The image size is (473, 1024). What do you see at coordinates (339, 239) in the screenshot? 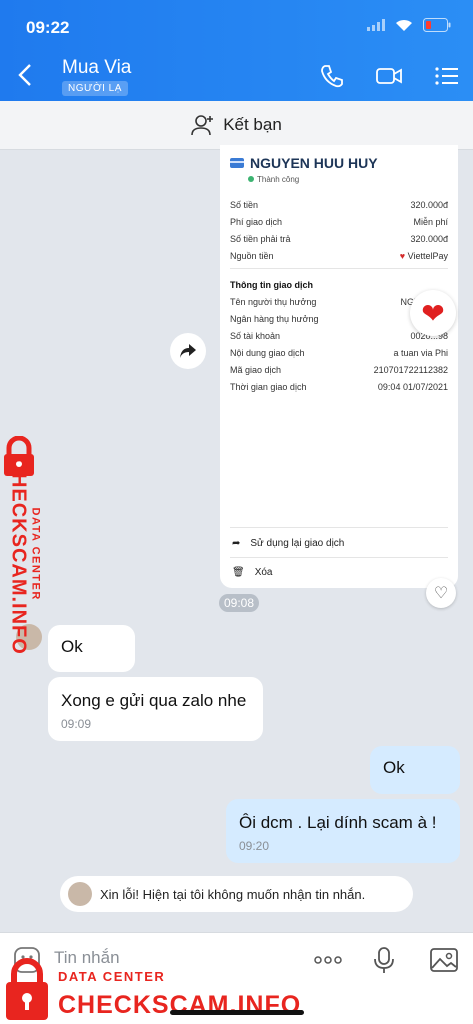
I see `receipt-row: Số tiền phải trả 320.000đ` at bounding box center [339, 239].